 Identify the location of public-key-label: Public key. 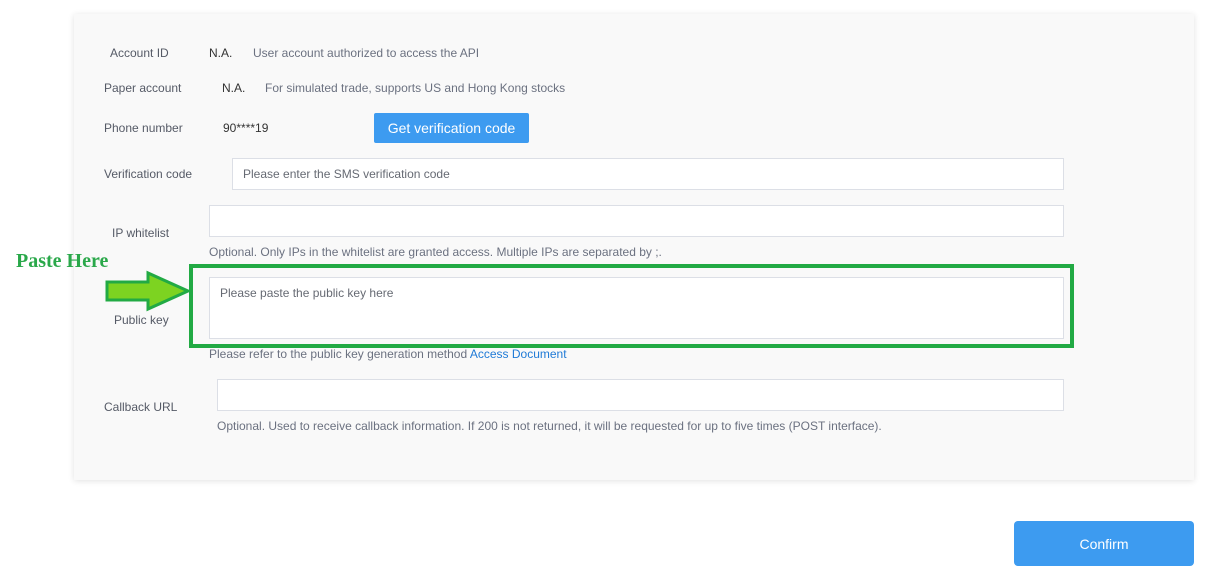
(141, 320).